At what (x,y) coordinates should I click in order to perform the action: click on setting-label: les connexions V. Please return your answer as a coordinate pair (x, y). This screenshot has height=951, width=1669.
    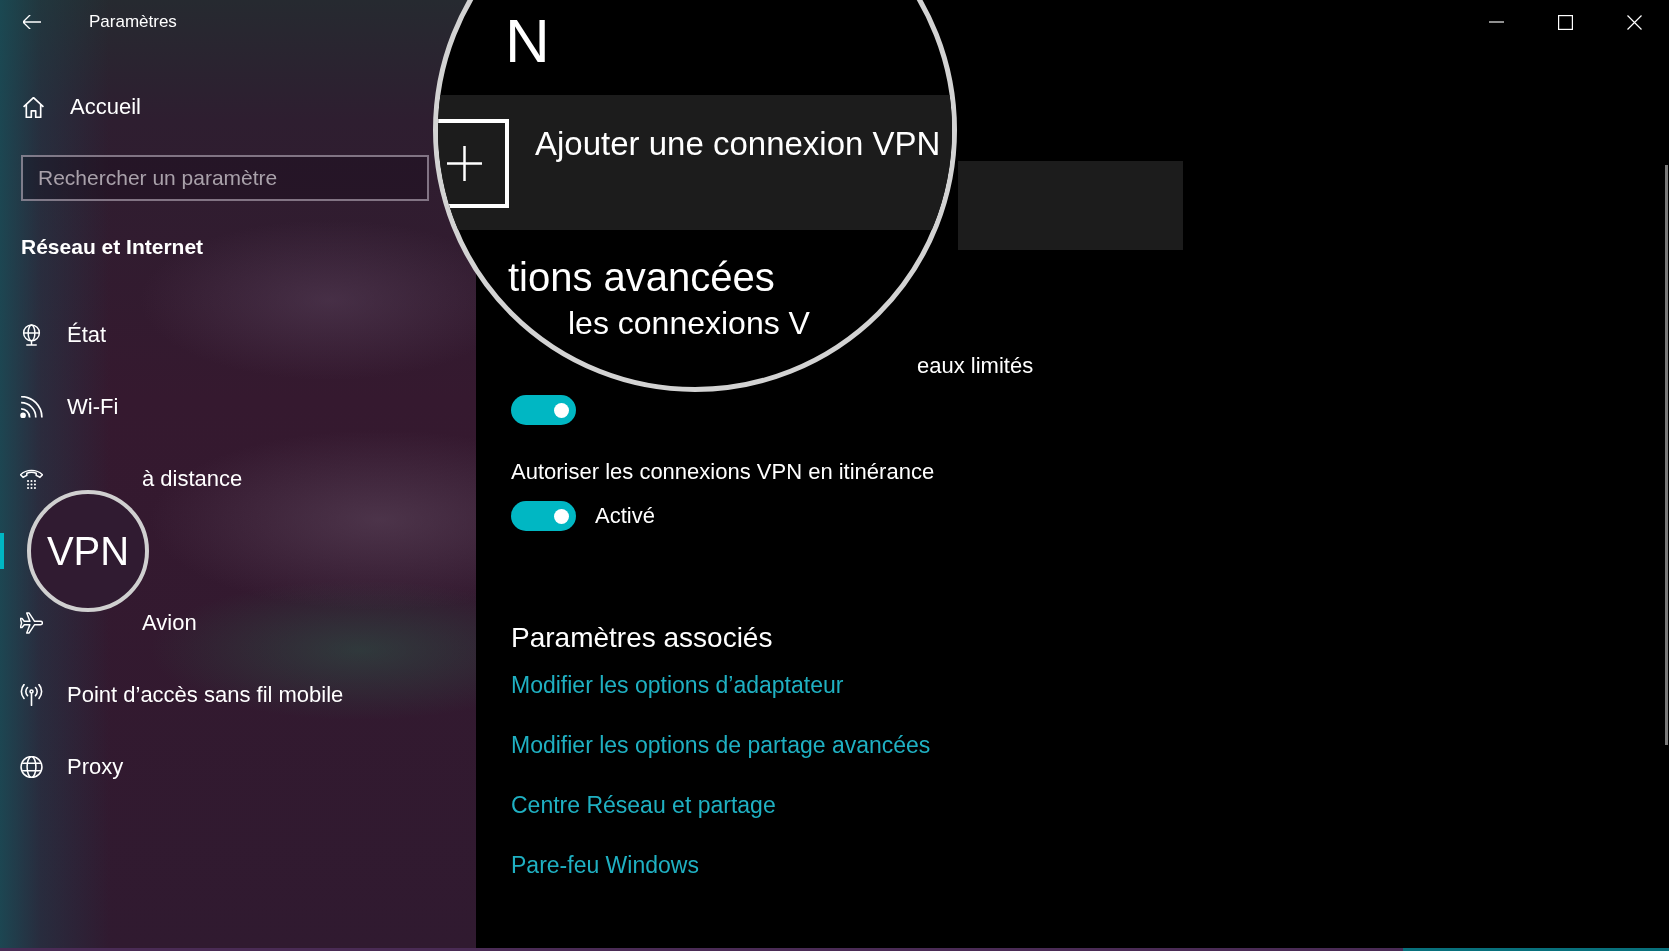
    Looking at the image, I should click on (689, 323).